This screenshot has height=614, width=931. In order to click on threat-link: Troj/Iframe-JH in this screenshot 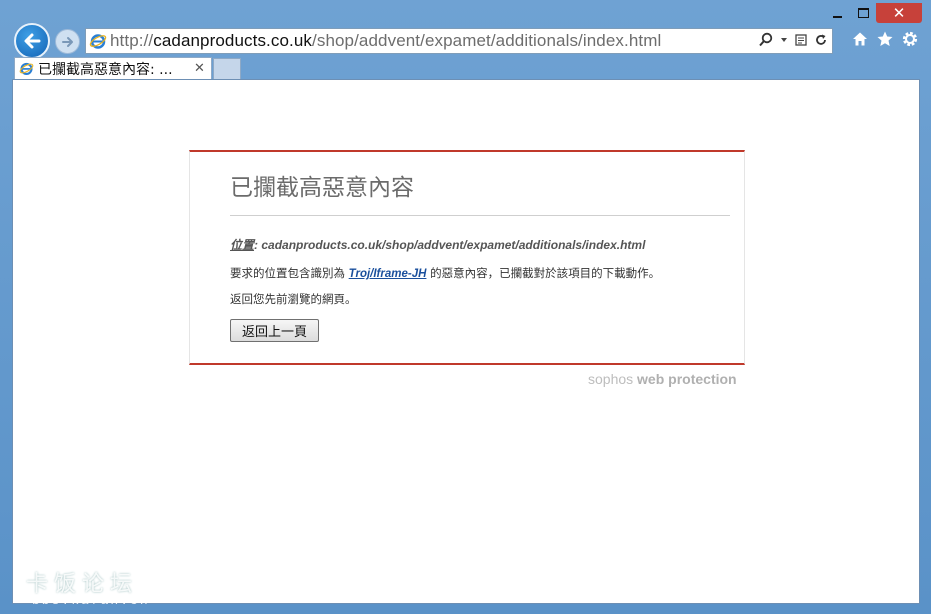, I will do `click(388, 274)`.